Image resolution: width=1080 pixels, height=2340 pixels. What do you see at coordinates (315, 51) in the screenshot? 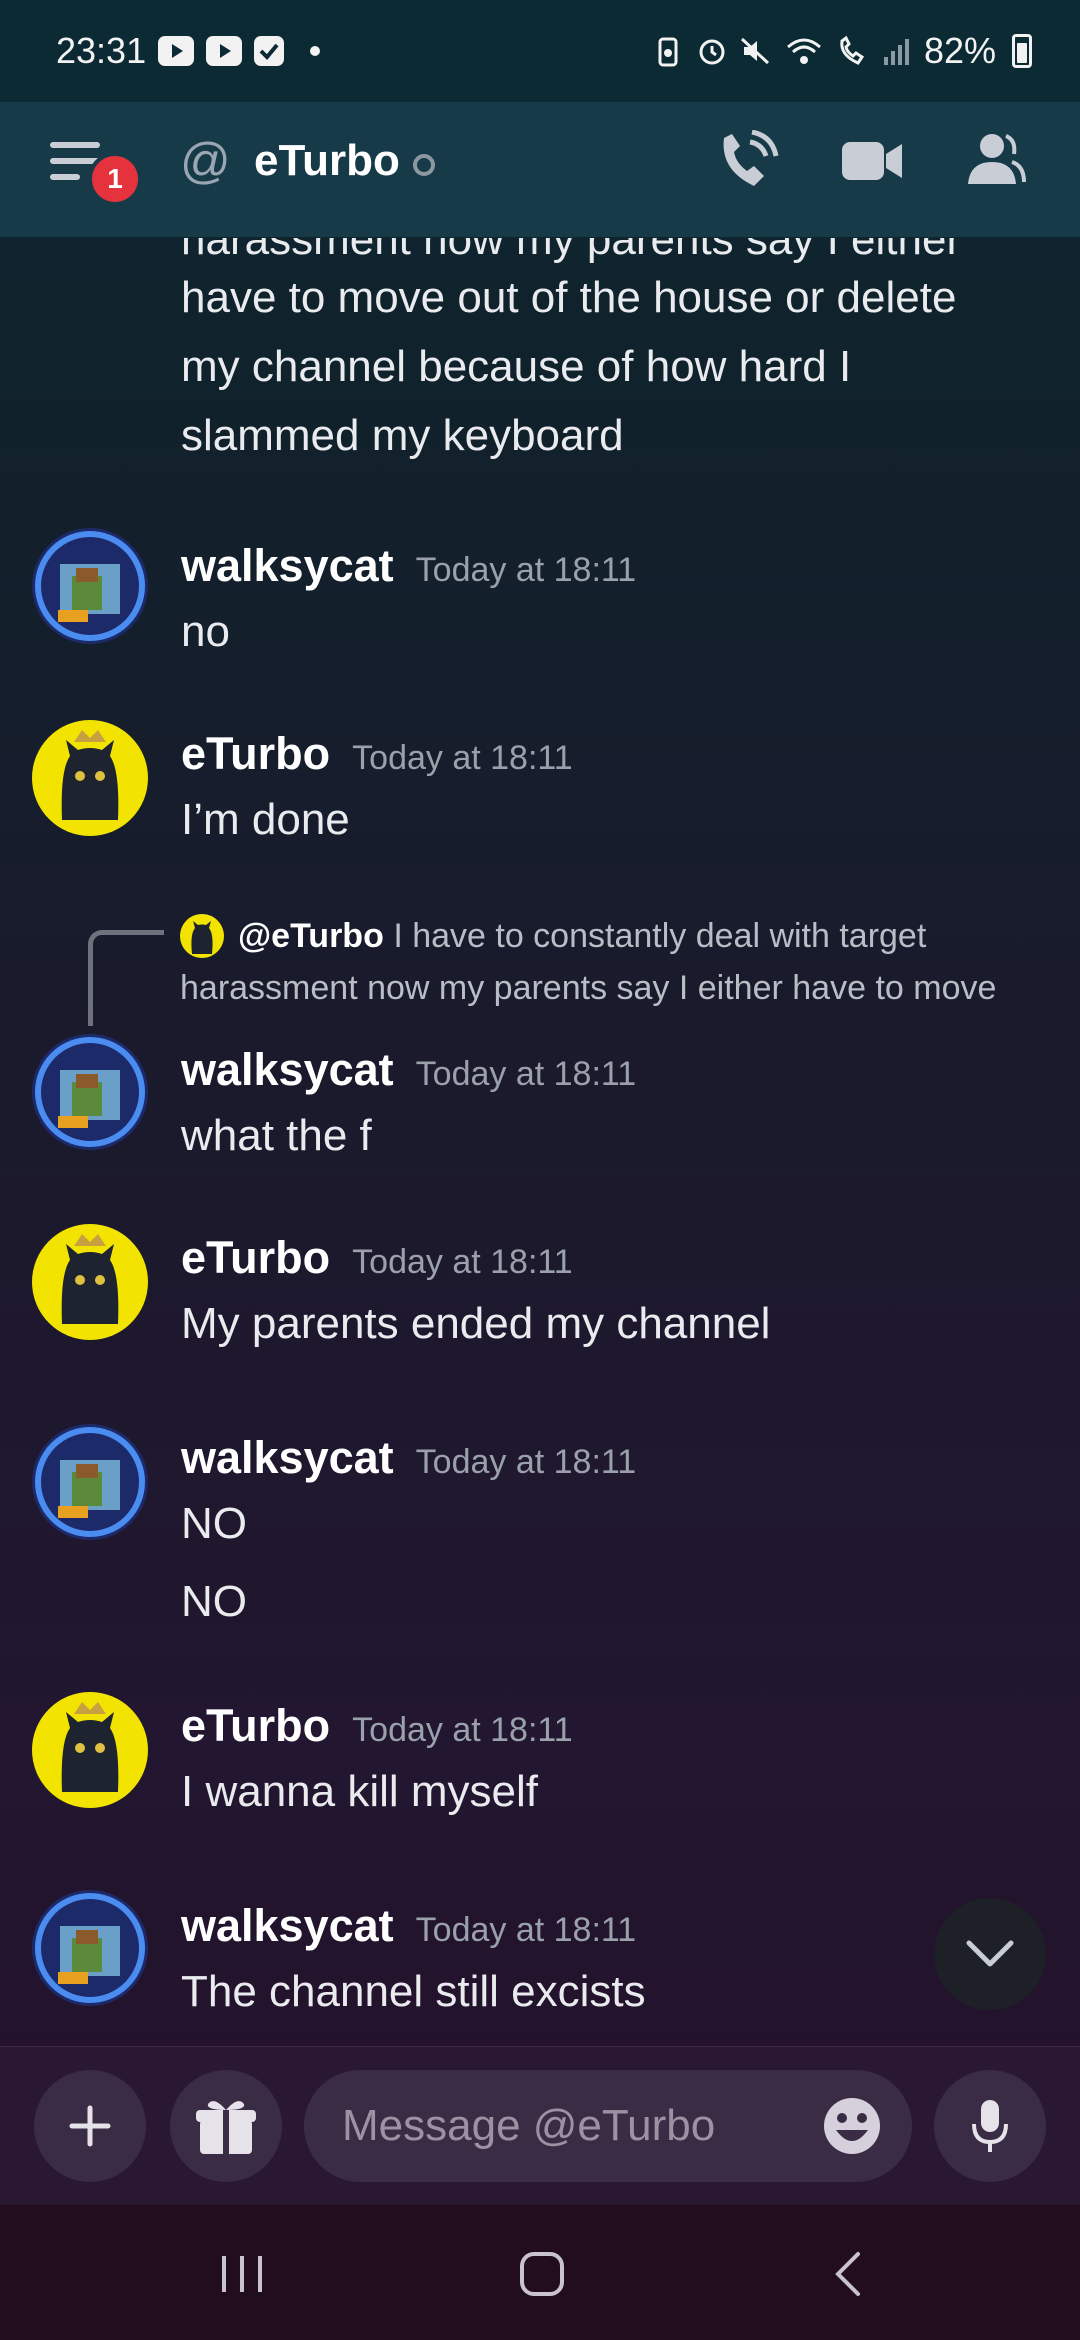
I see `more-notifications-icon` at bounding box center [315, 51].